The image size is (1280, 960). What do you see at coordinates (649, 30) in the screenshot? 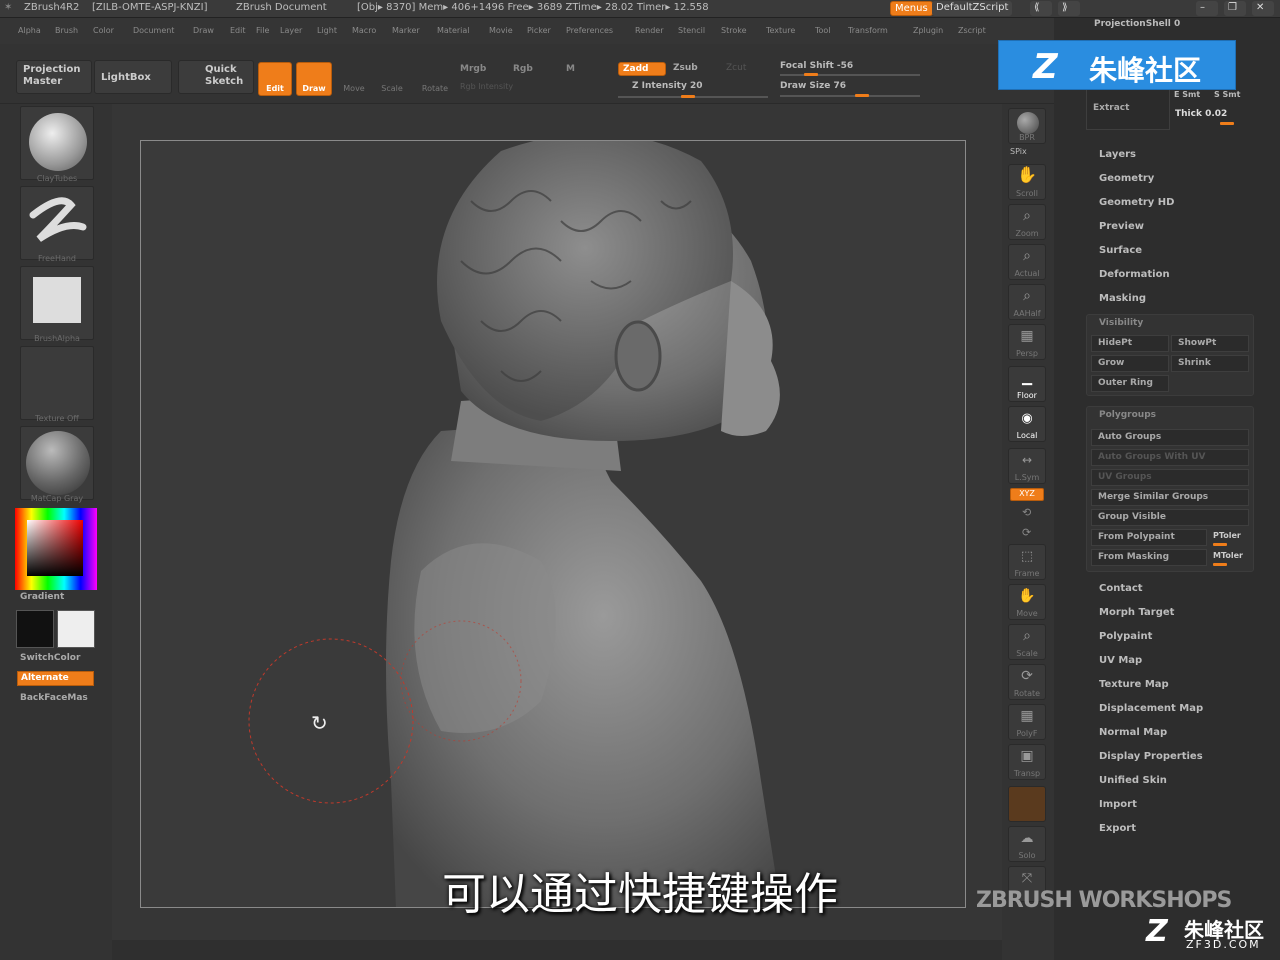
I see `menu-render: Render` at bounding box center [649, 30].